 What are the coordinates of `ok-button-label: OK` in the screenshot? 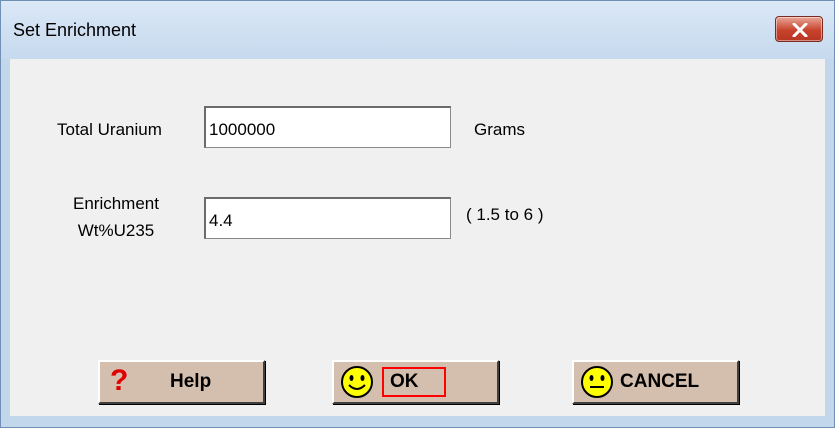 It's located at (404, 381).